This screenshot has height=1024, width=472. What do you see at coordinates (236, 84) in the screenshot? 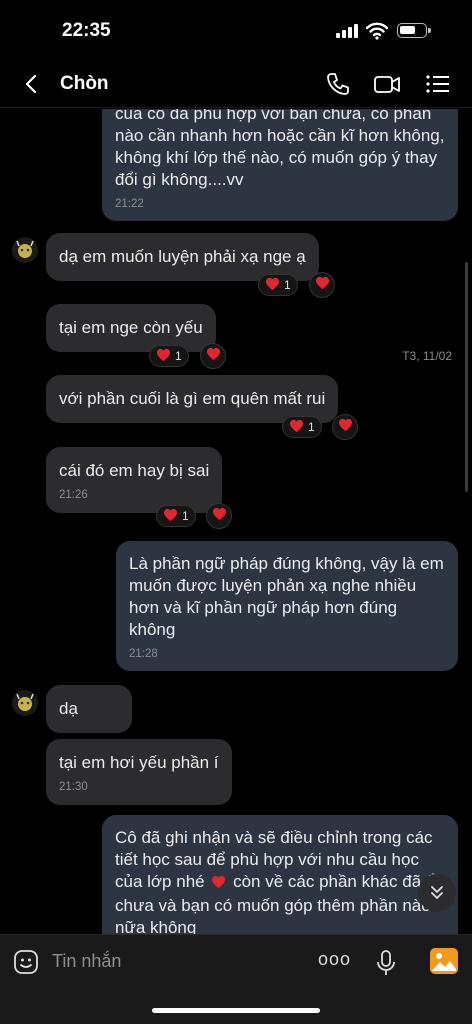
I see `chat-header: Chòn` at bounding box center [236, 84].